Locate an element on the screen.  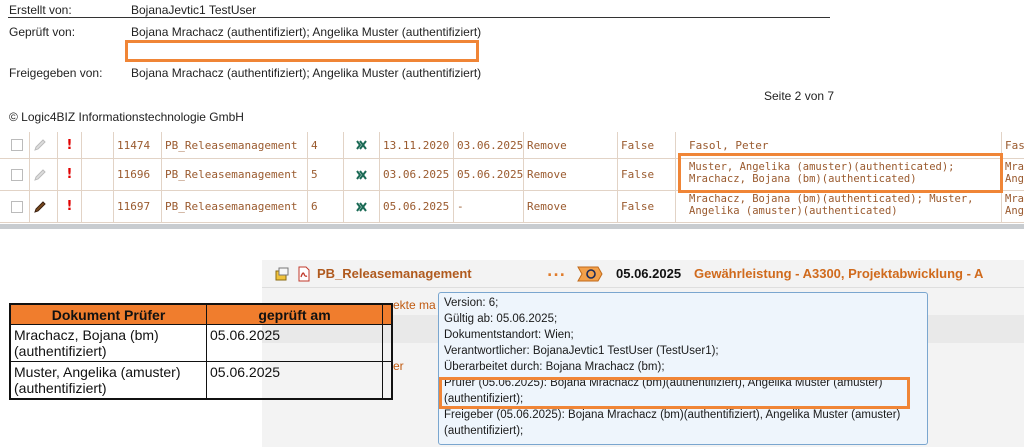
tooltip-line: Dokumentstandort: Wien; is located at coordinates (509, 335).